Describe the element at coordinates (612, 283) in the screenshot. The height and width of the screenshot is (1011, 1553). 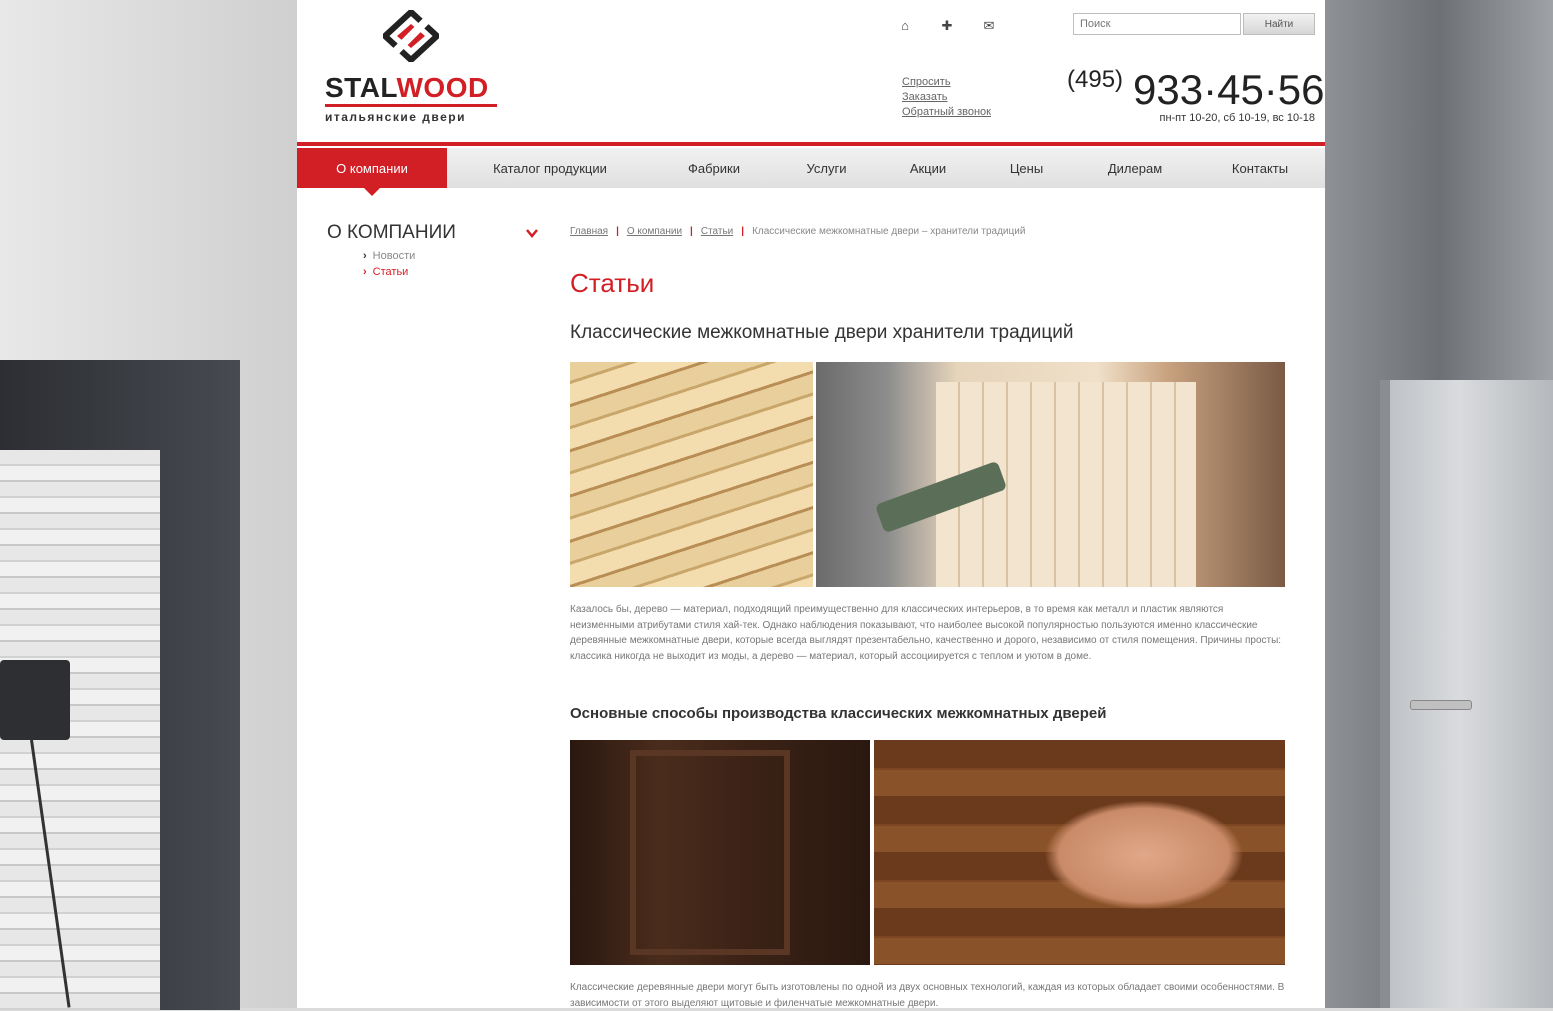
I see `page-title: Статьи` at that location.